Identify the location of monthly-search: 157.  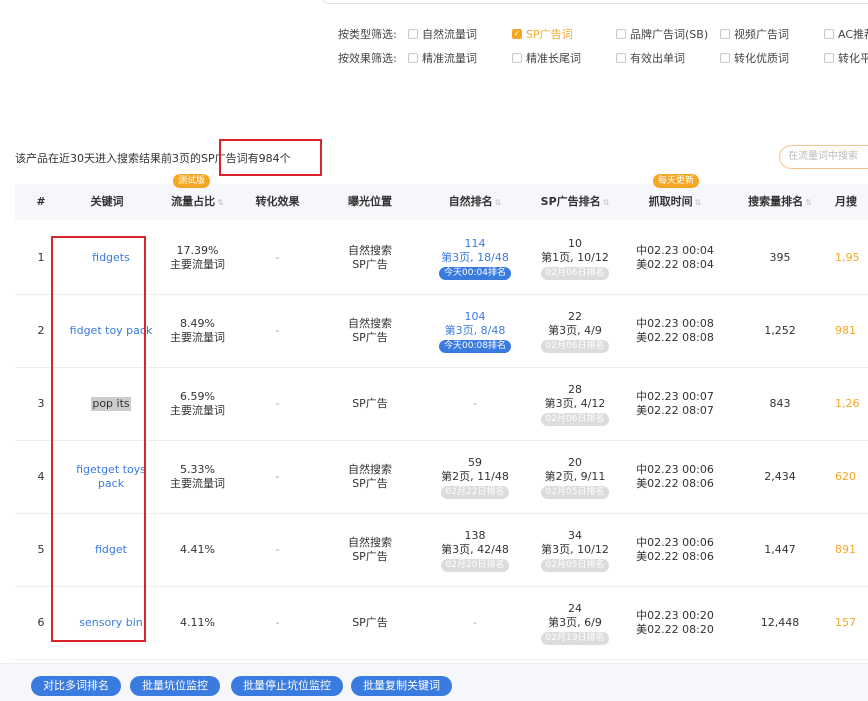
(851, 623).